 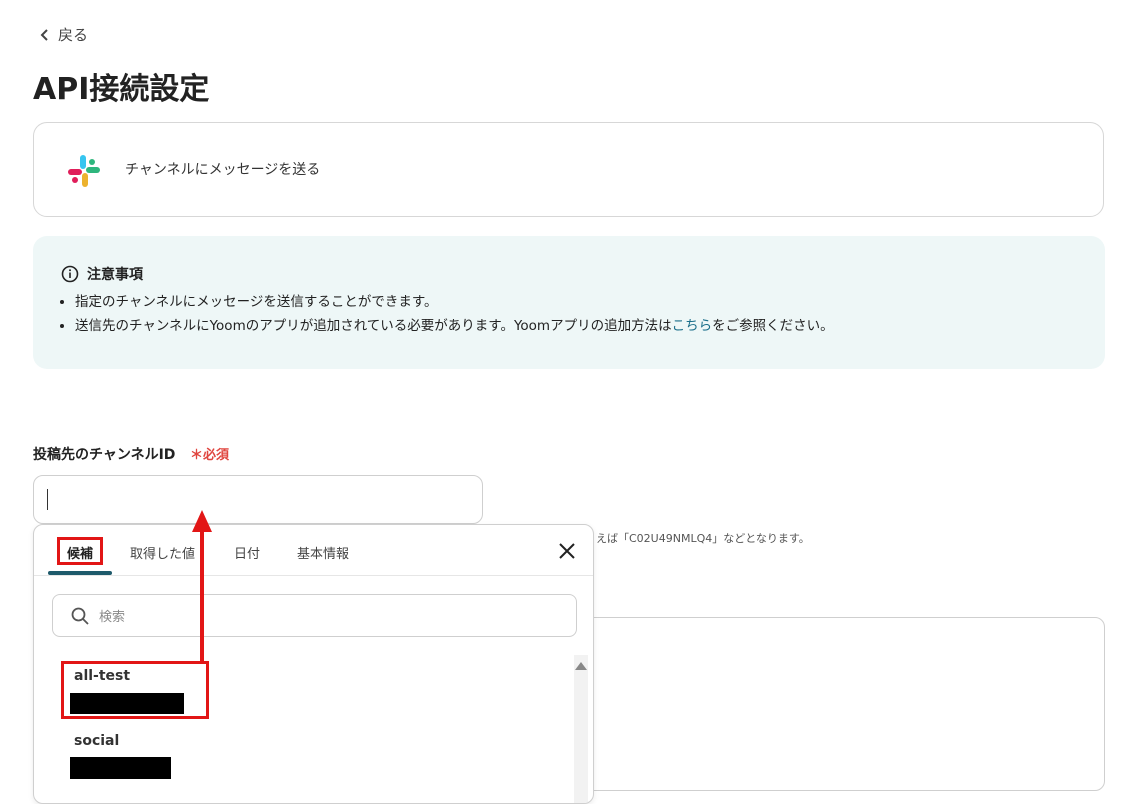 What do you see at coordinates (247, 552) in the screenshot?
I see `tab-date: 日付` at bounding box center [247, 552].